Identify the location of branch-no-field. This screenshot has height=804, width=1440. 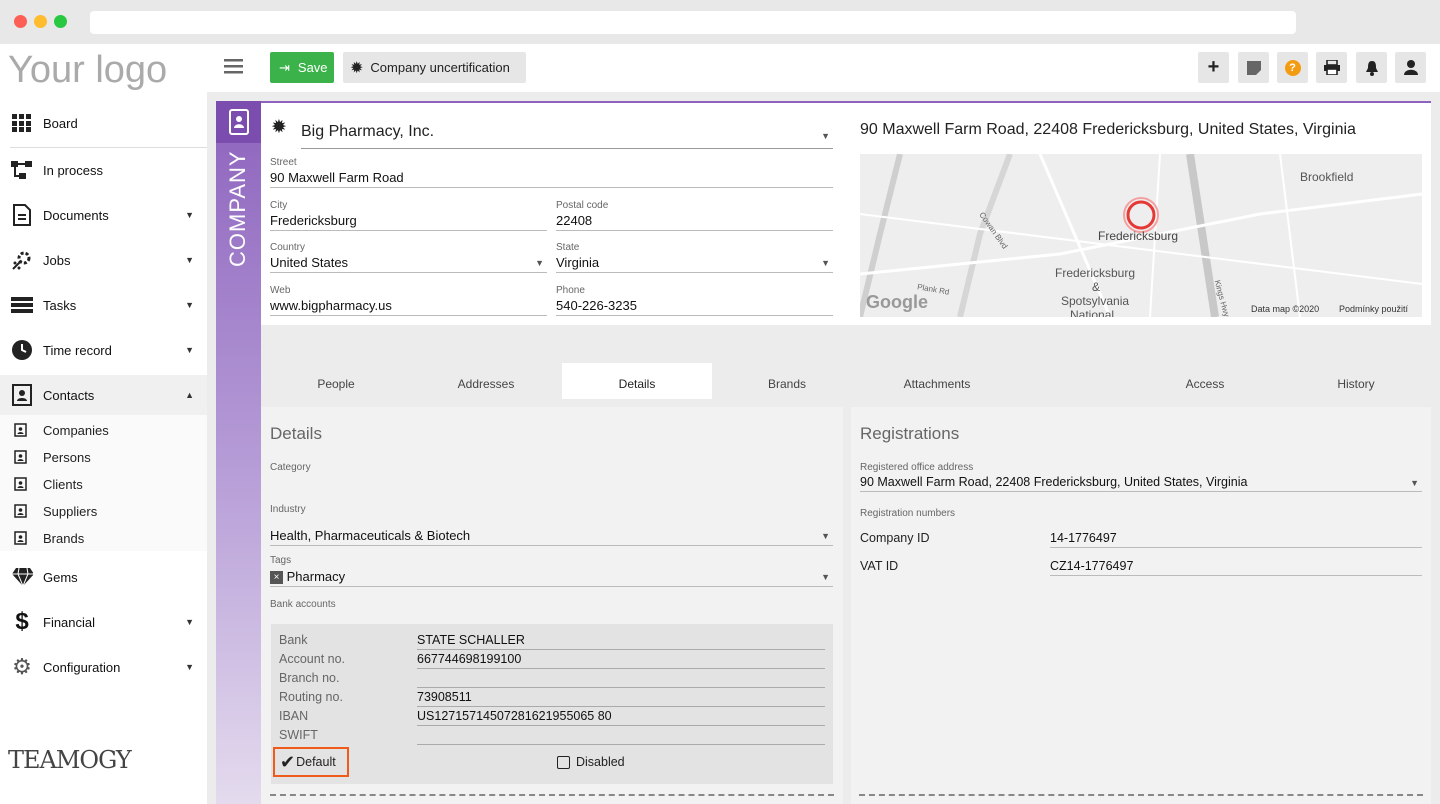
(621, 679).